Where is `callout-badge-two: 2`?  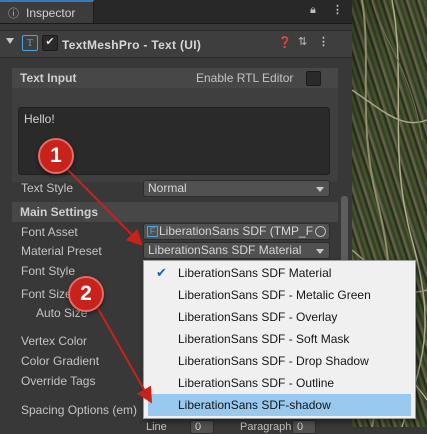 callout-badge-two: 2 is located at coordinates (86, 294).